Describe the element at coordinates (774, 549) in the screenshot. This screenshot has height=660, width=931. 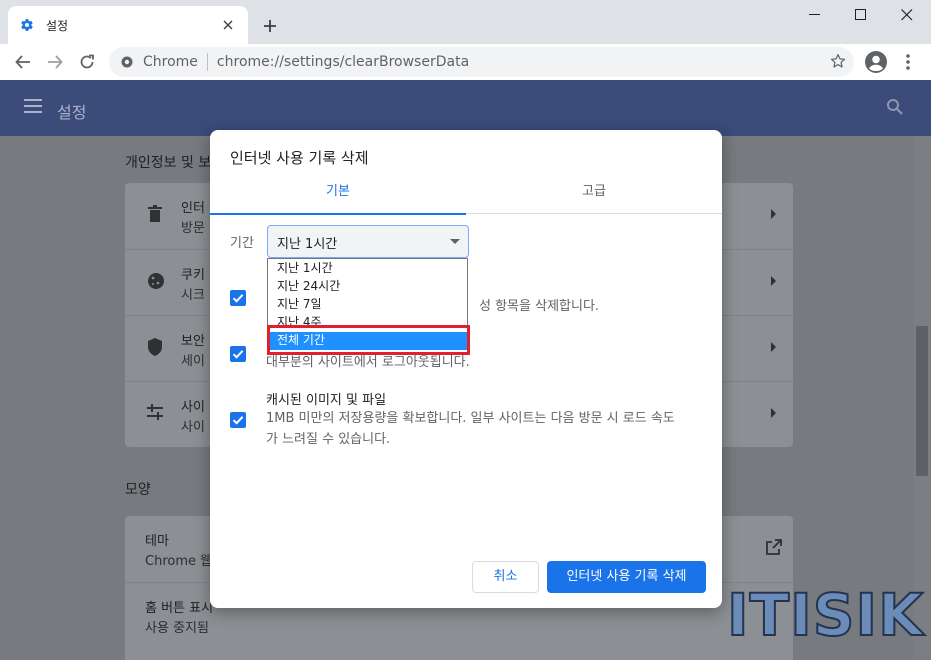
I see `open-external-icon` at that location.